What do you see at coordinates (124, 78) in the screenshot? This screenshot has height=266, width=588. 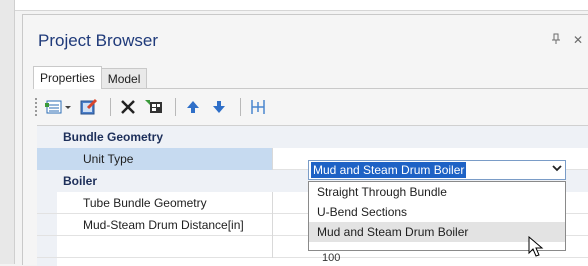 I see `tab-model: Model` at bounding box center [124, 78].